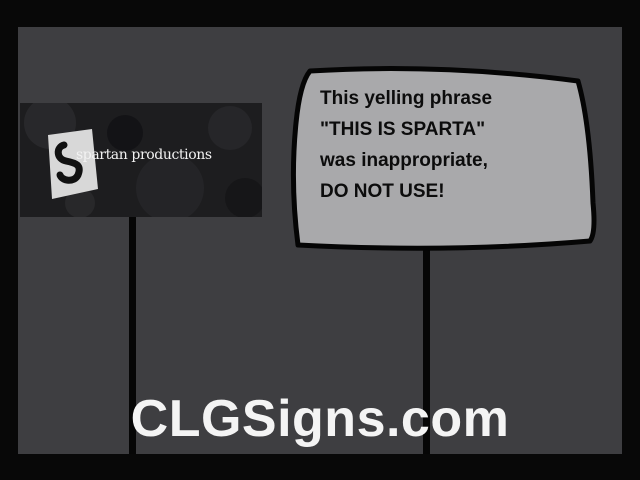  Describe the element at coordinates (320, 419) in the screenshot. I see `clgsigns-watermark: CLGSigns.com` at that location.